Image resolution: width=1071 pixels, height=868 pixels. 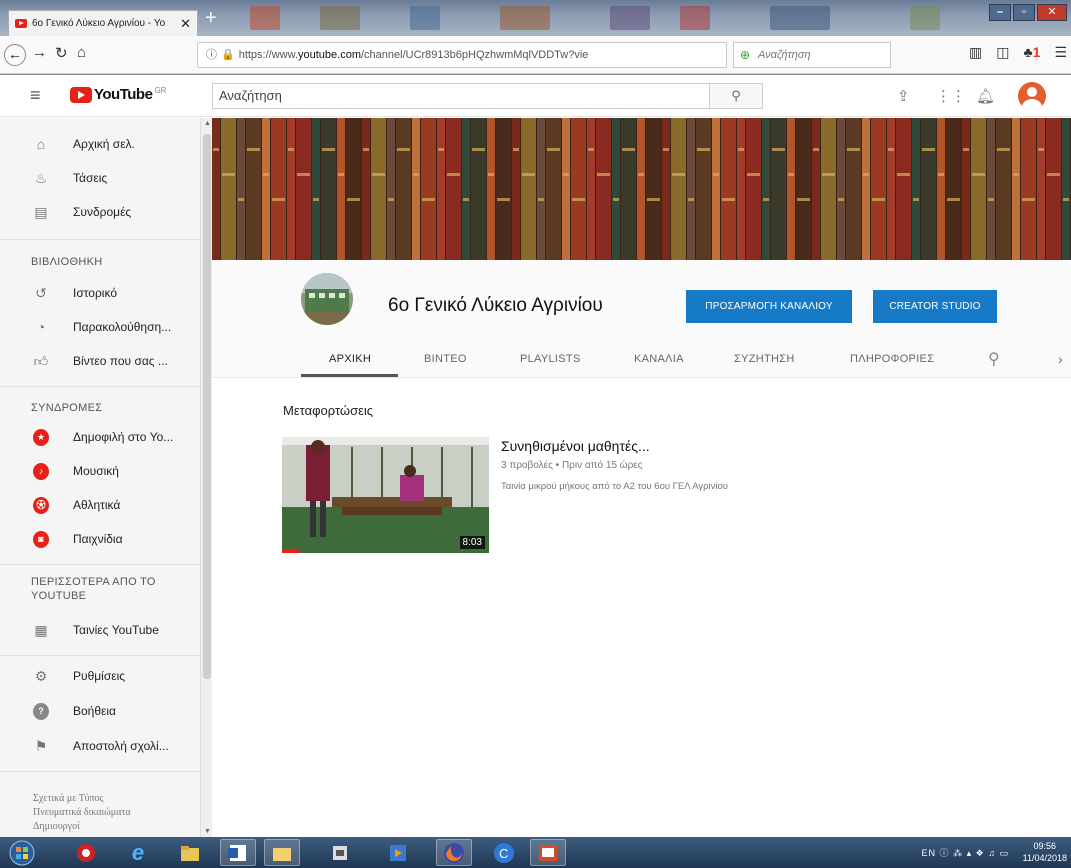 I want to click on sidebar-icon: ◫, so click(x=1002, y=52).